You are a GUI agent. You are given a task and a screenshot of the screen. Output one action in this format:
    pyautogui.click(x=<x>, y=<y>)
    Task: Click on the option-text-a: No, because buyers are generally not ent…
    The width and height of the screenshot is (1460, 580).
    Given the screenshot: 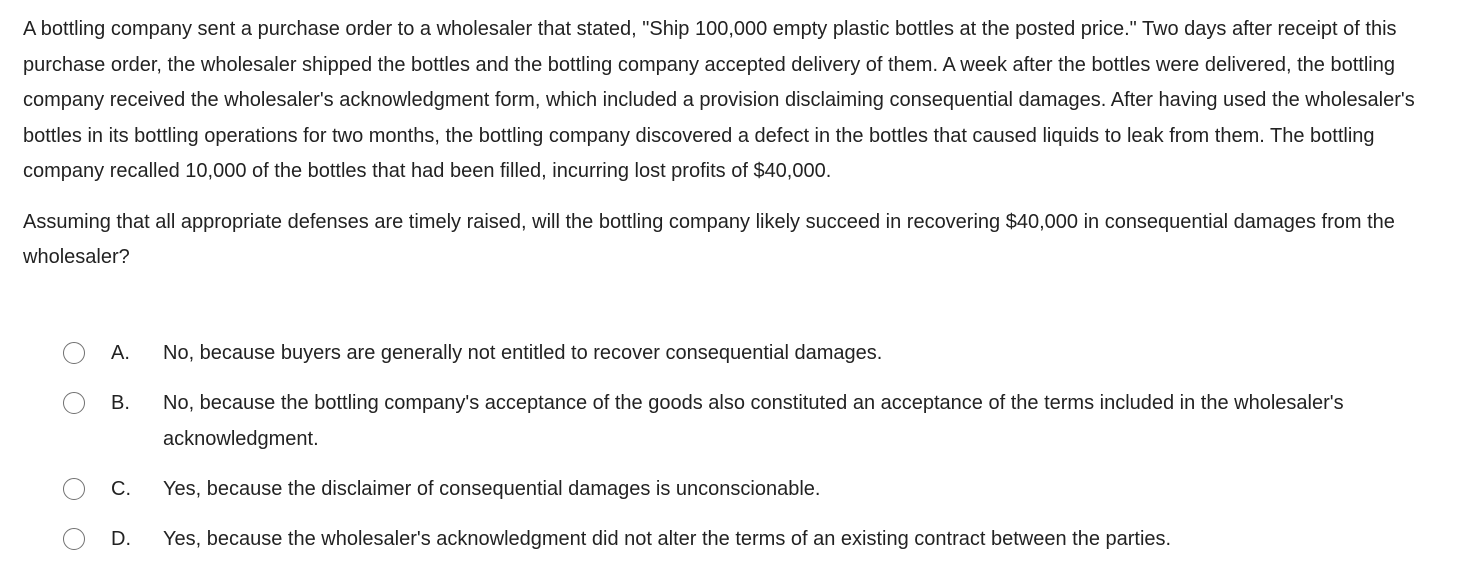 What is the action you would take?
    pyautogui.click(x=523, y=353)
    